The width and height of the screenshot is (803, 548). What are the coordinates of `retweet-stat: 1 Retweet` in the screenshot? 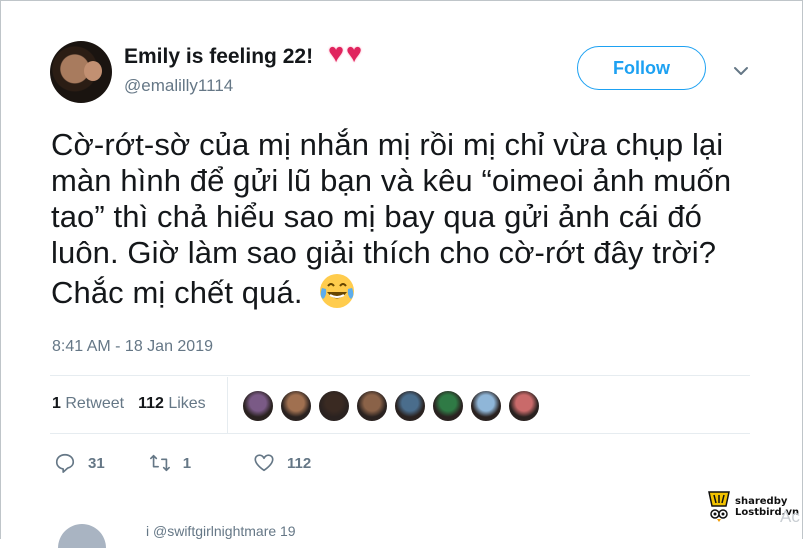 It's located at (88, 404).